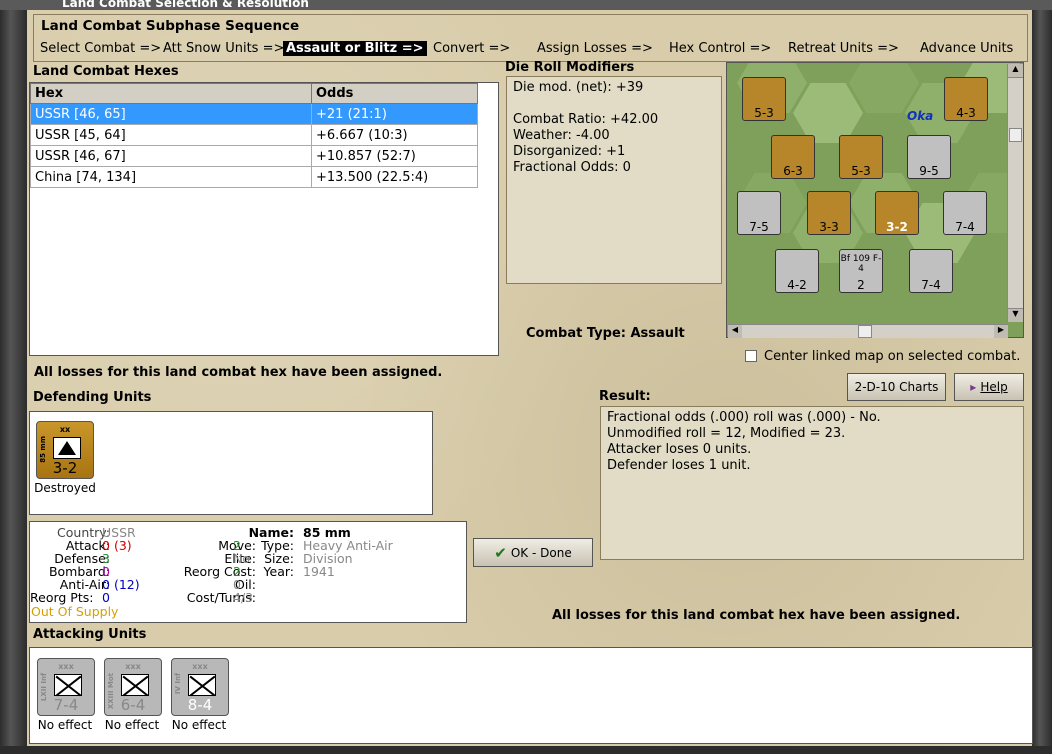 The height and width of the screenshot is (754, 1052). Describe the element at coordinates (355, 48) in the screenshot. I see `seq-assault-or-blitz: Assault or Blitz =>` at that location.